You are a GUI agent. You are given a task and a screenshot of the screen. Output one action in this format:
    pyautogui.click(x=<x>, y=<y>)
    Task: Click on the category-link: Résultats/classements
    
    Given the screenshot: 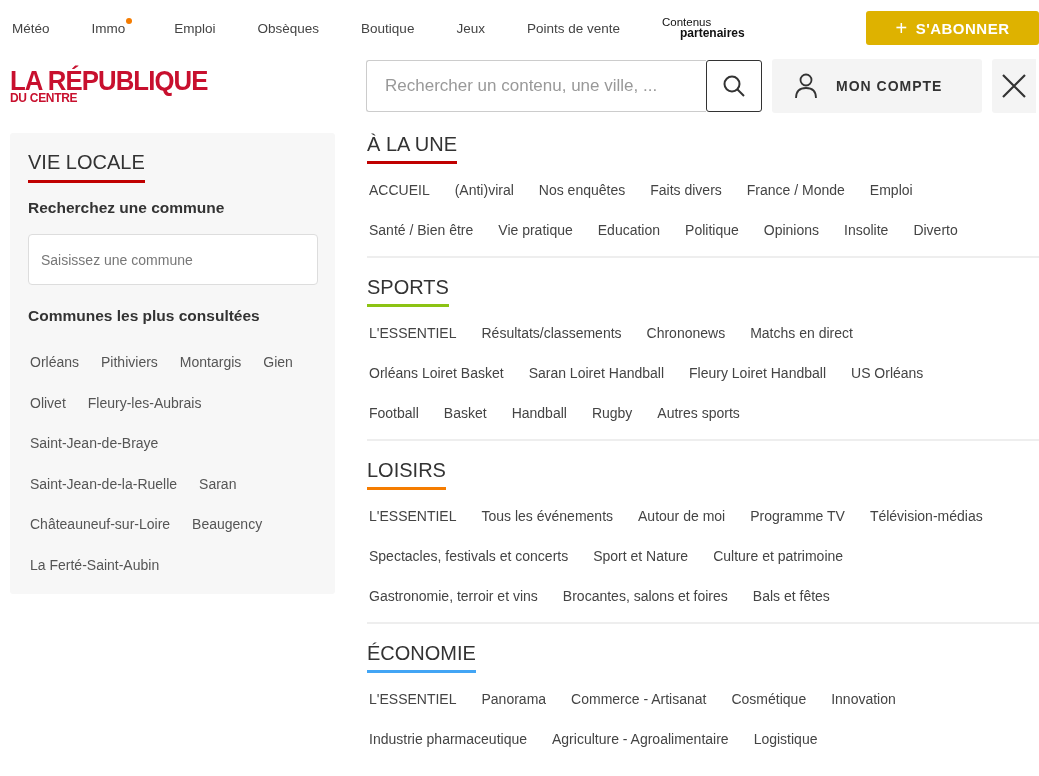 What is the action you would take?
    pyautogui.click(x=551, y=333)
    